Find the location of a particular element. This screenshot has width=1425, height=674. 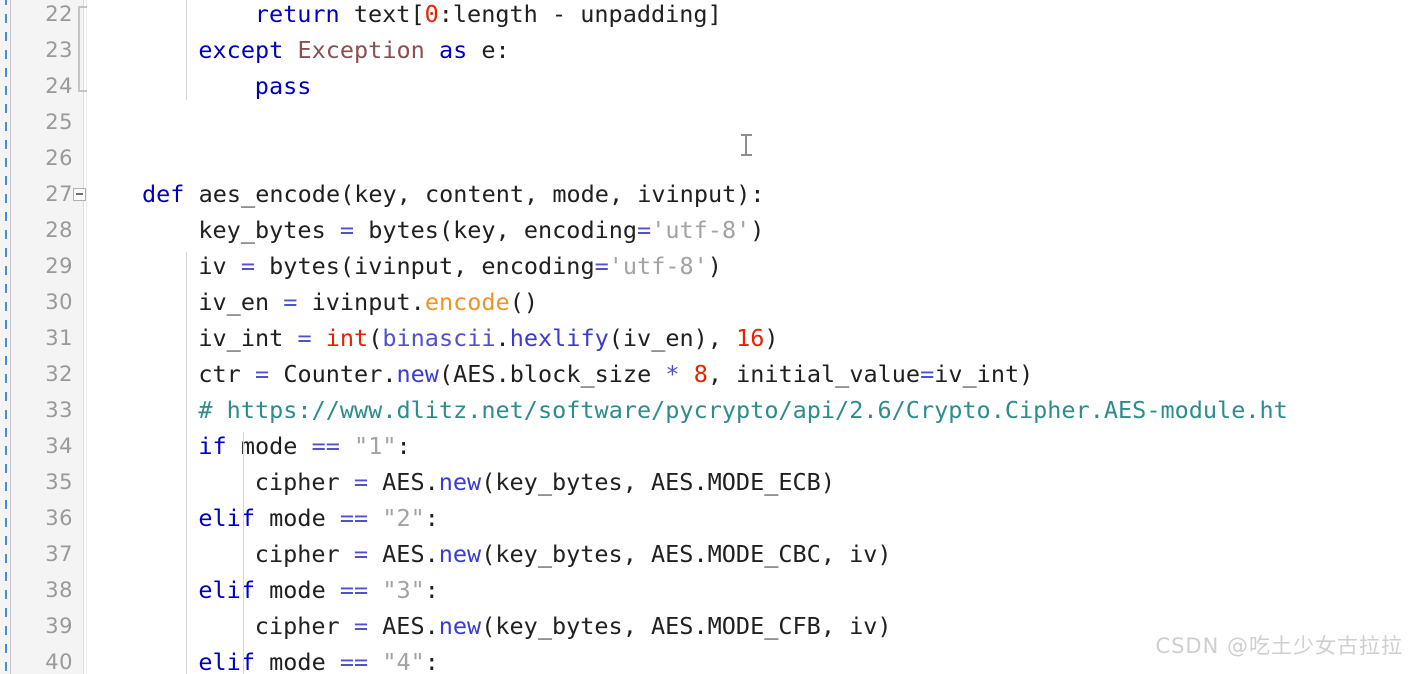

identifier: ctr is located at coordinates (219, 374).